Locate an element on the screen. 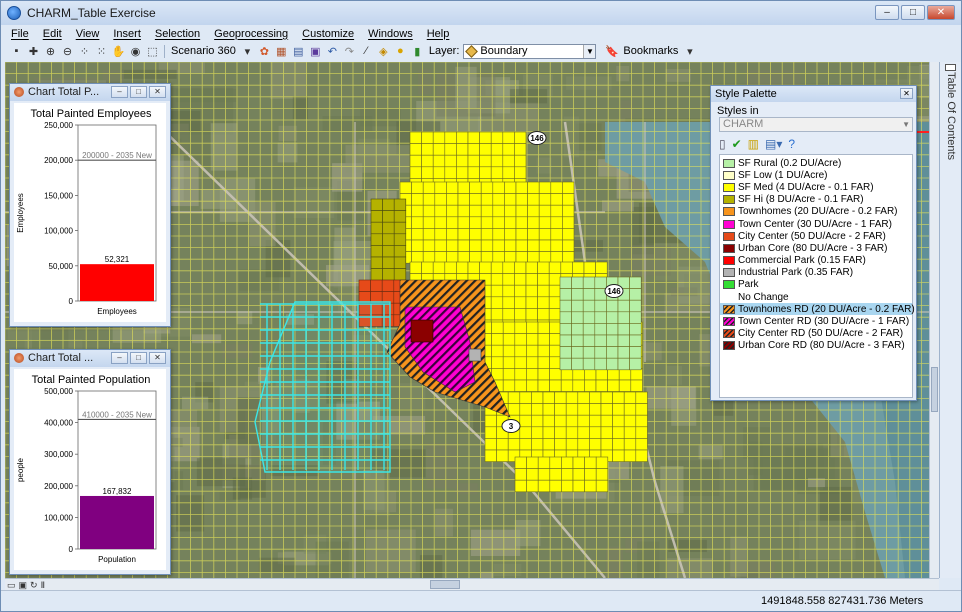 Image resolution: width=962 pixels, height=612 pixels. style-list-item: Town Center RD (30 DU/Acre - 1 FAR) is located at coordinates (816, 321).